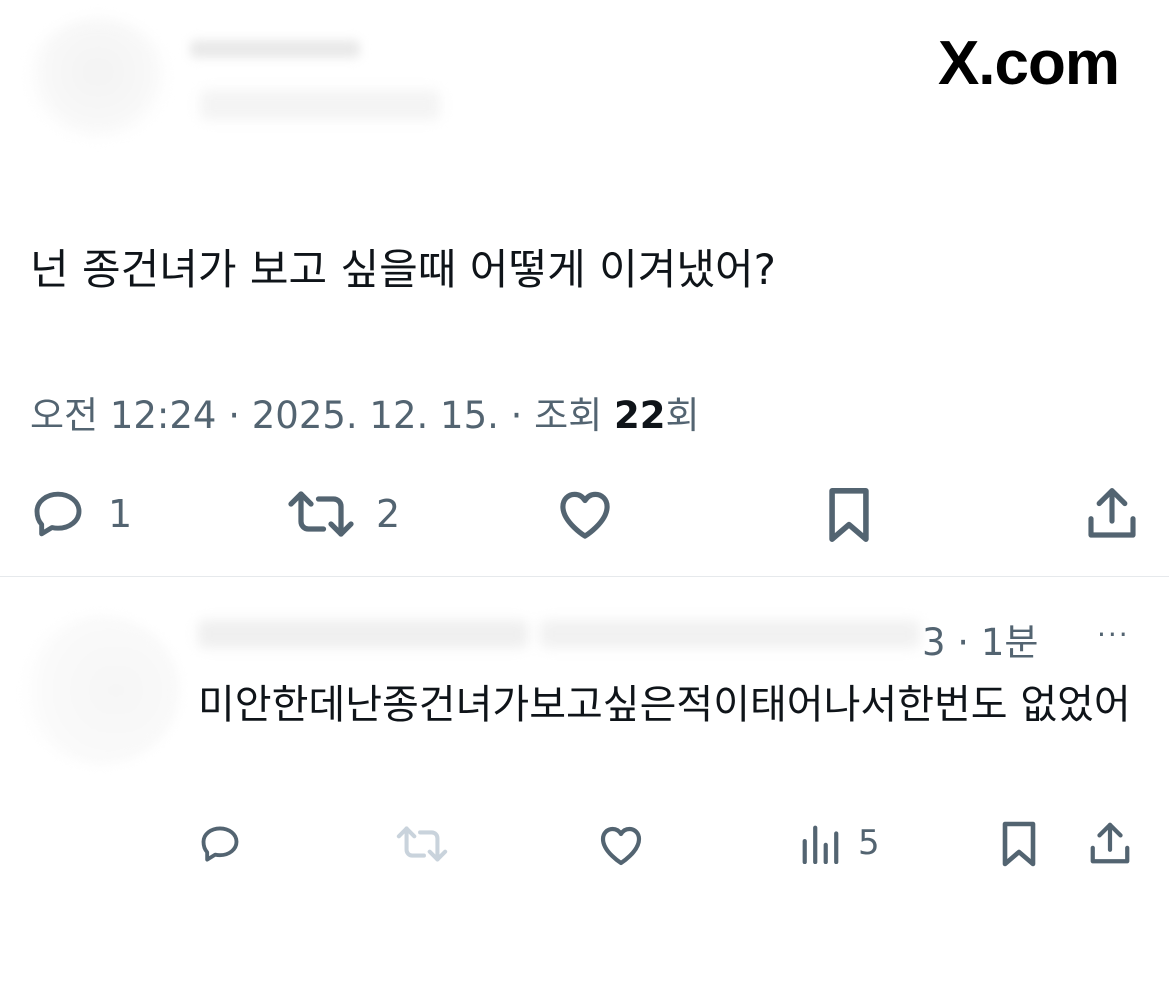 This screenshot has height=988, width=1169. Describe the element at coordinates (363, 634) in the screenshot. I see `reply-author-name-blurred` at that location.